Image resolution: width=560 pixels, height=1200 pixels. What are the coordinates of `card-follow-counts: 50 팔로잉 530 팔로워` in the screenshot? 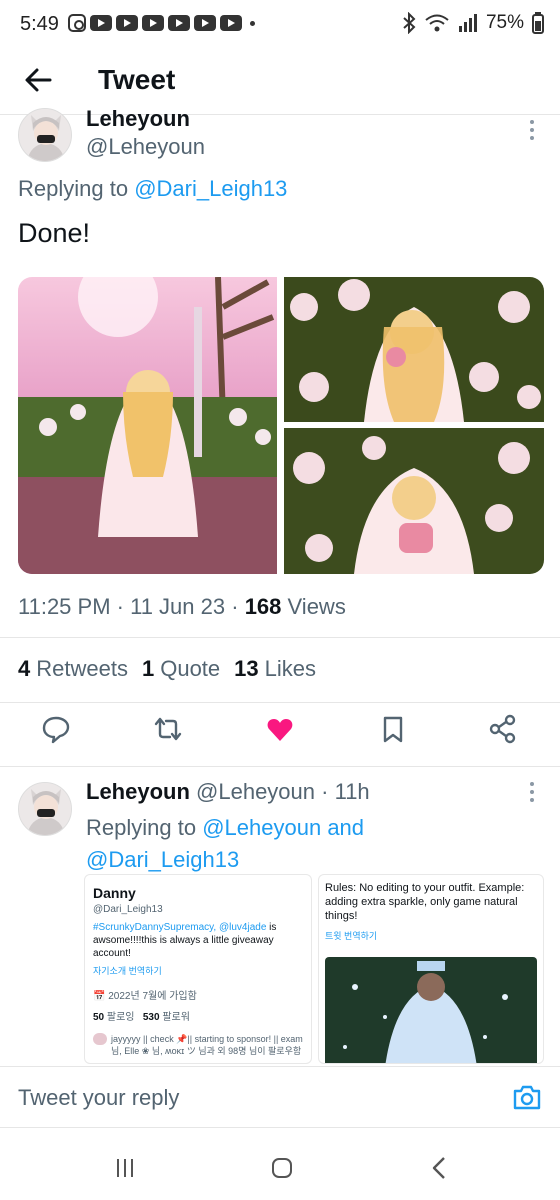 It's located at (141, 1017).